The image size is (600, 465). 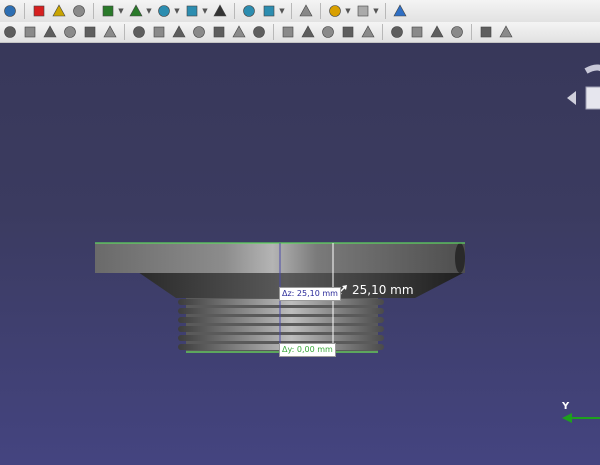 What do you see at coordinates (400, 11) in the screenshot?
I see `refresh-icon` at bounding box center [400, 11].